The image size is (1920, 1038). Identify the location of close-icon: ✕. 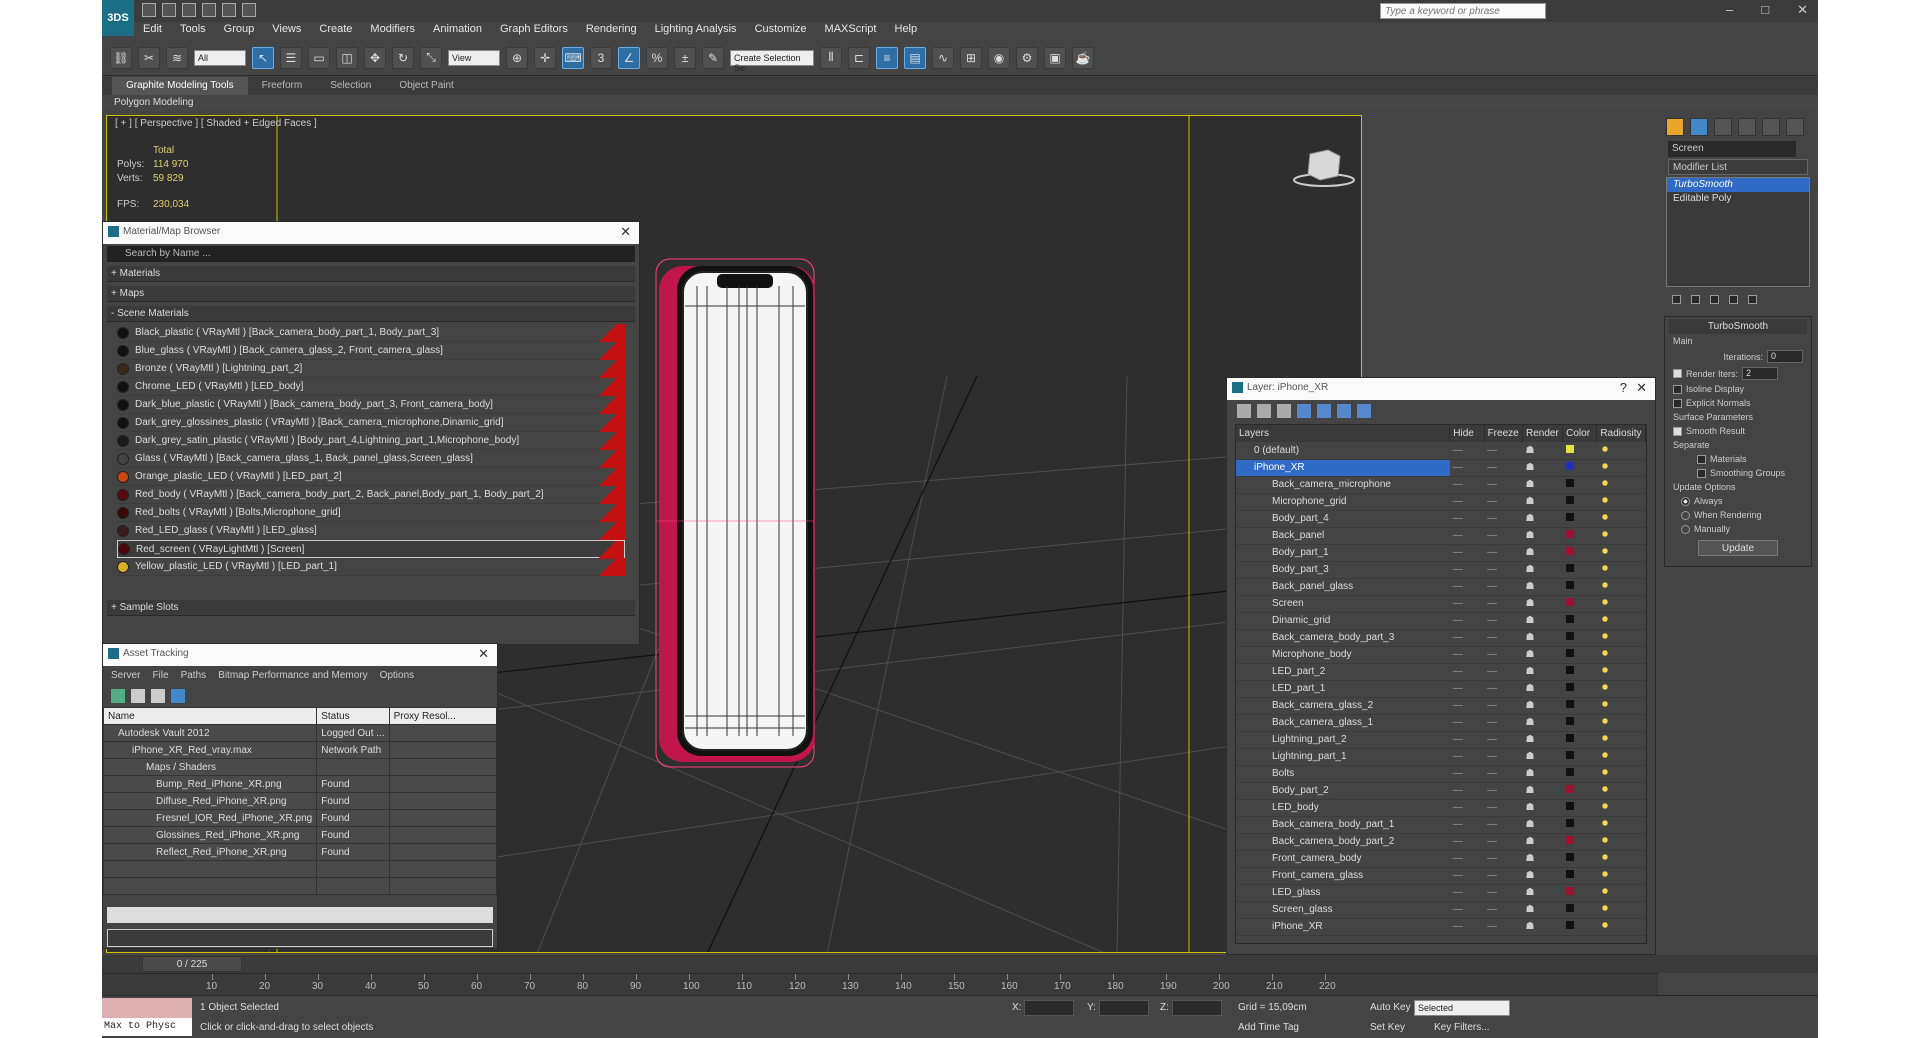
(625, 232).